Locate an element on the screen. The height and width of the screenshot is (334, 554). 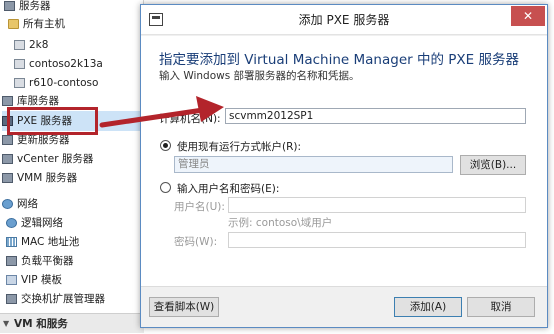
highlight-box is located at coordinates (52, 121).